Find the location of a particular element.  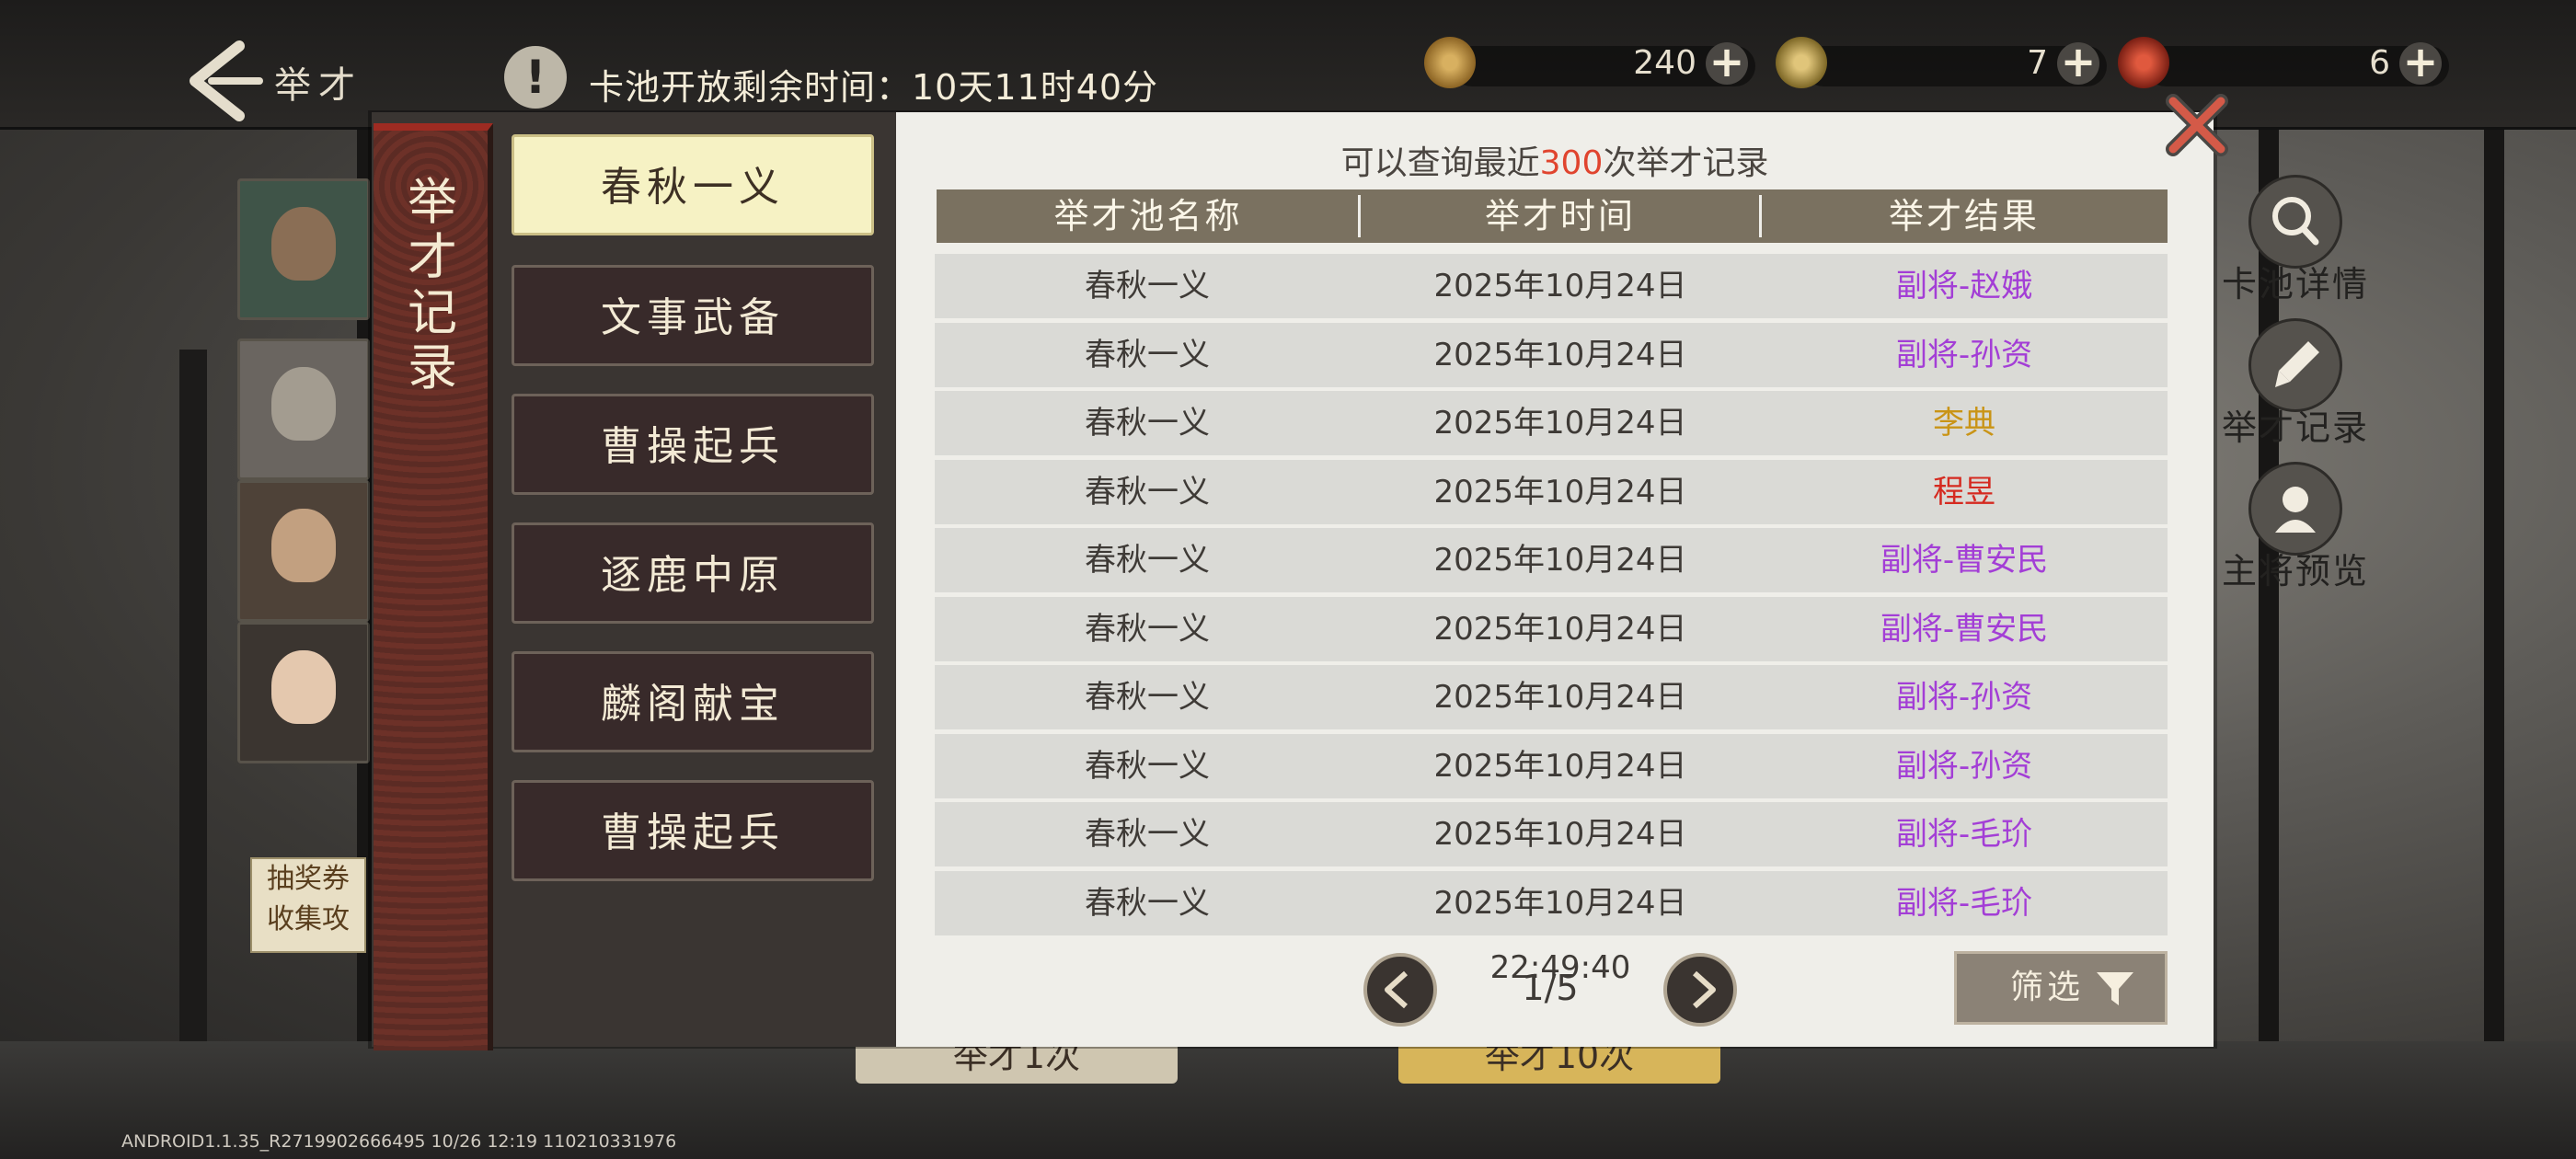

page-title: 举才 is located at coordinates (318, 85).